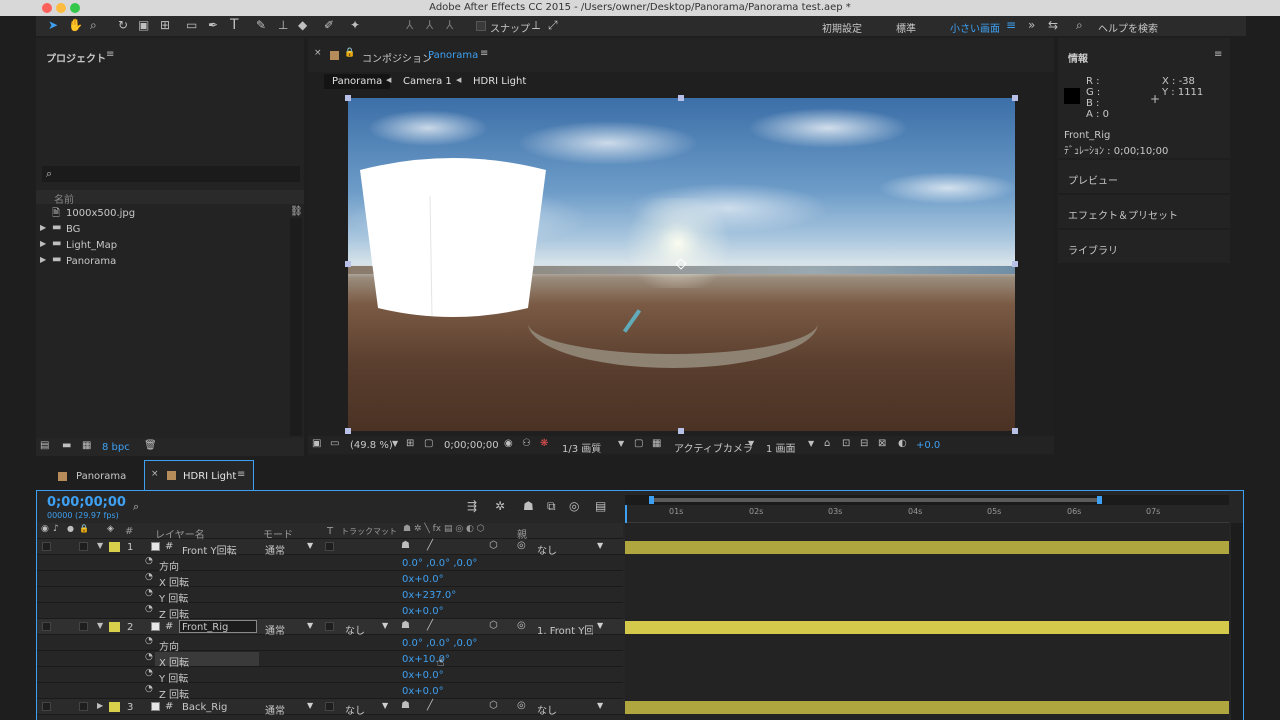 The height and width of the screenshot is (720, 1280). What do you see at coordinates (1123, 214) in the screenshot?
I see `effects-presets-title: エフェクト＆プリセット` at bounding box center [1123, 214].